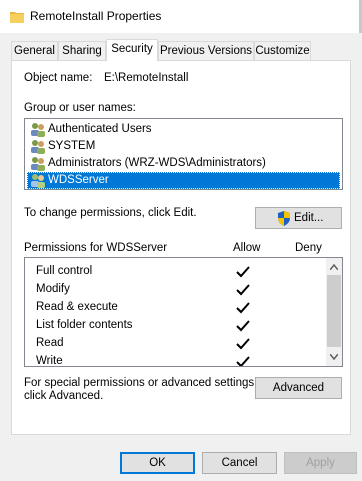 The image size is (362, 481). I want to click on group-names-label: Group or user names:, so click(80, 108).